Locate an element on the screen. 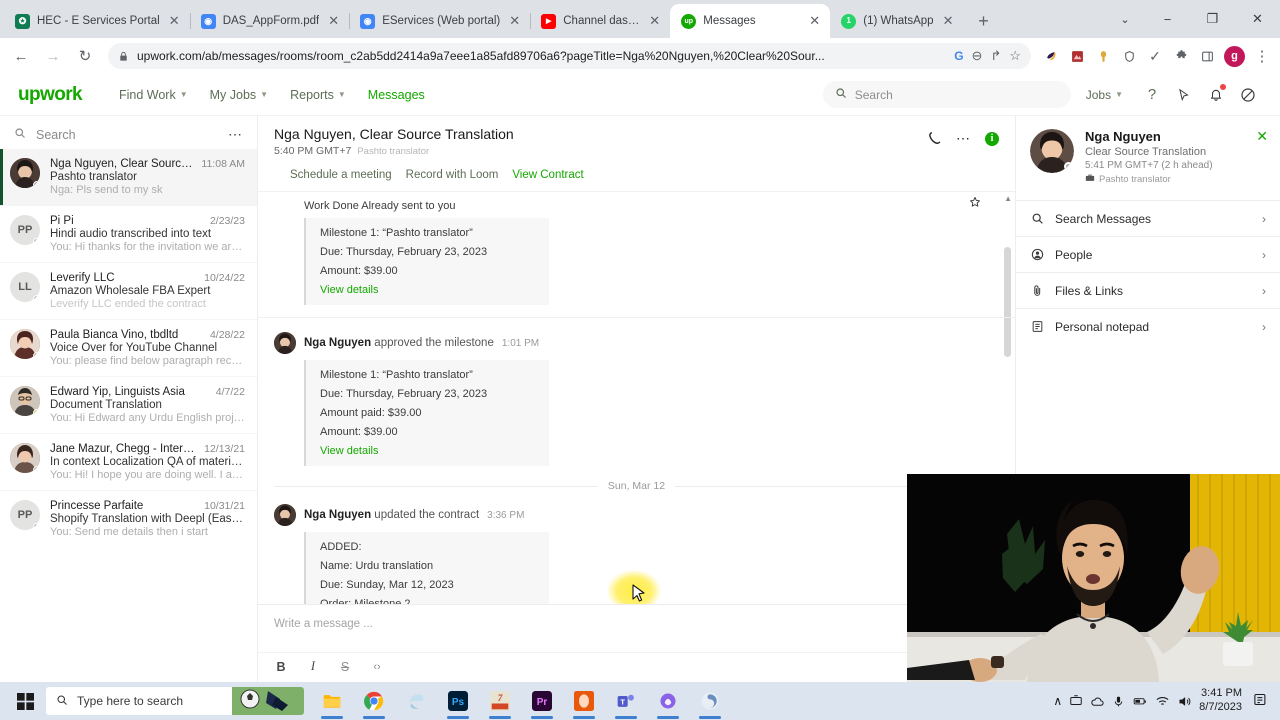 Image resolution: width=1280 pixels, height=720 pixels. nav-my-jobs: My Jobs ▼ is located at coordinates (239, 95).